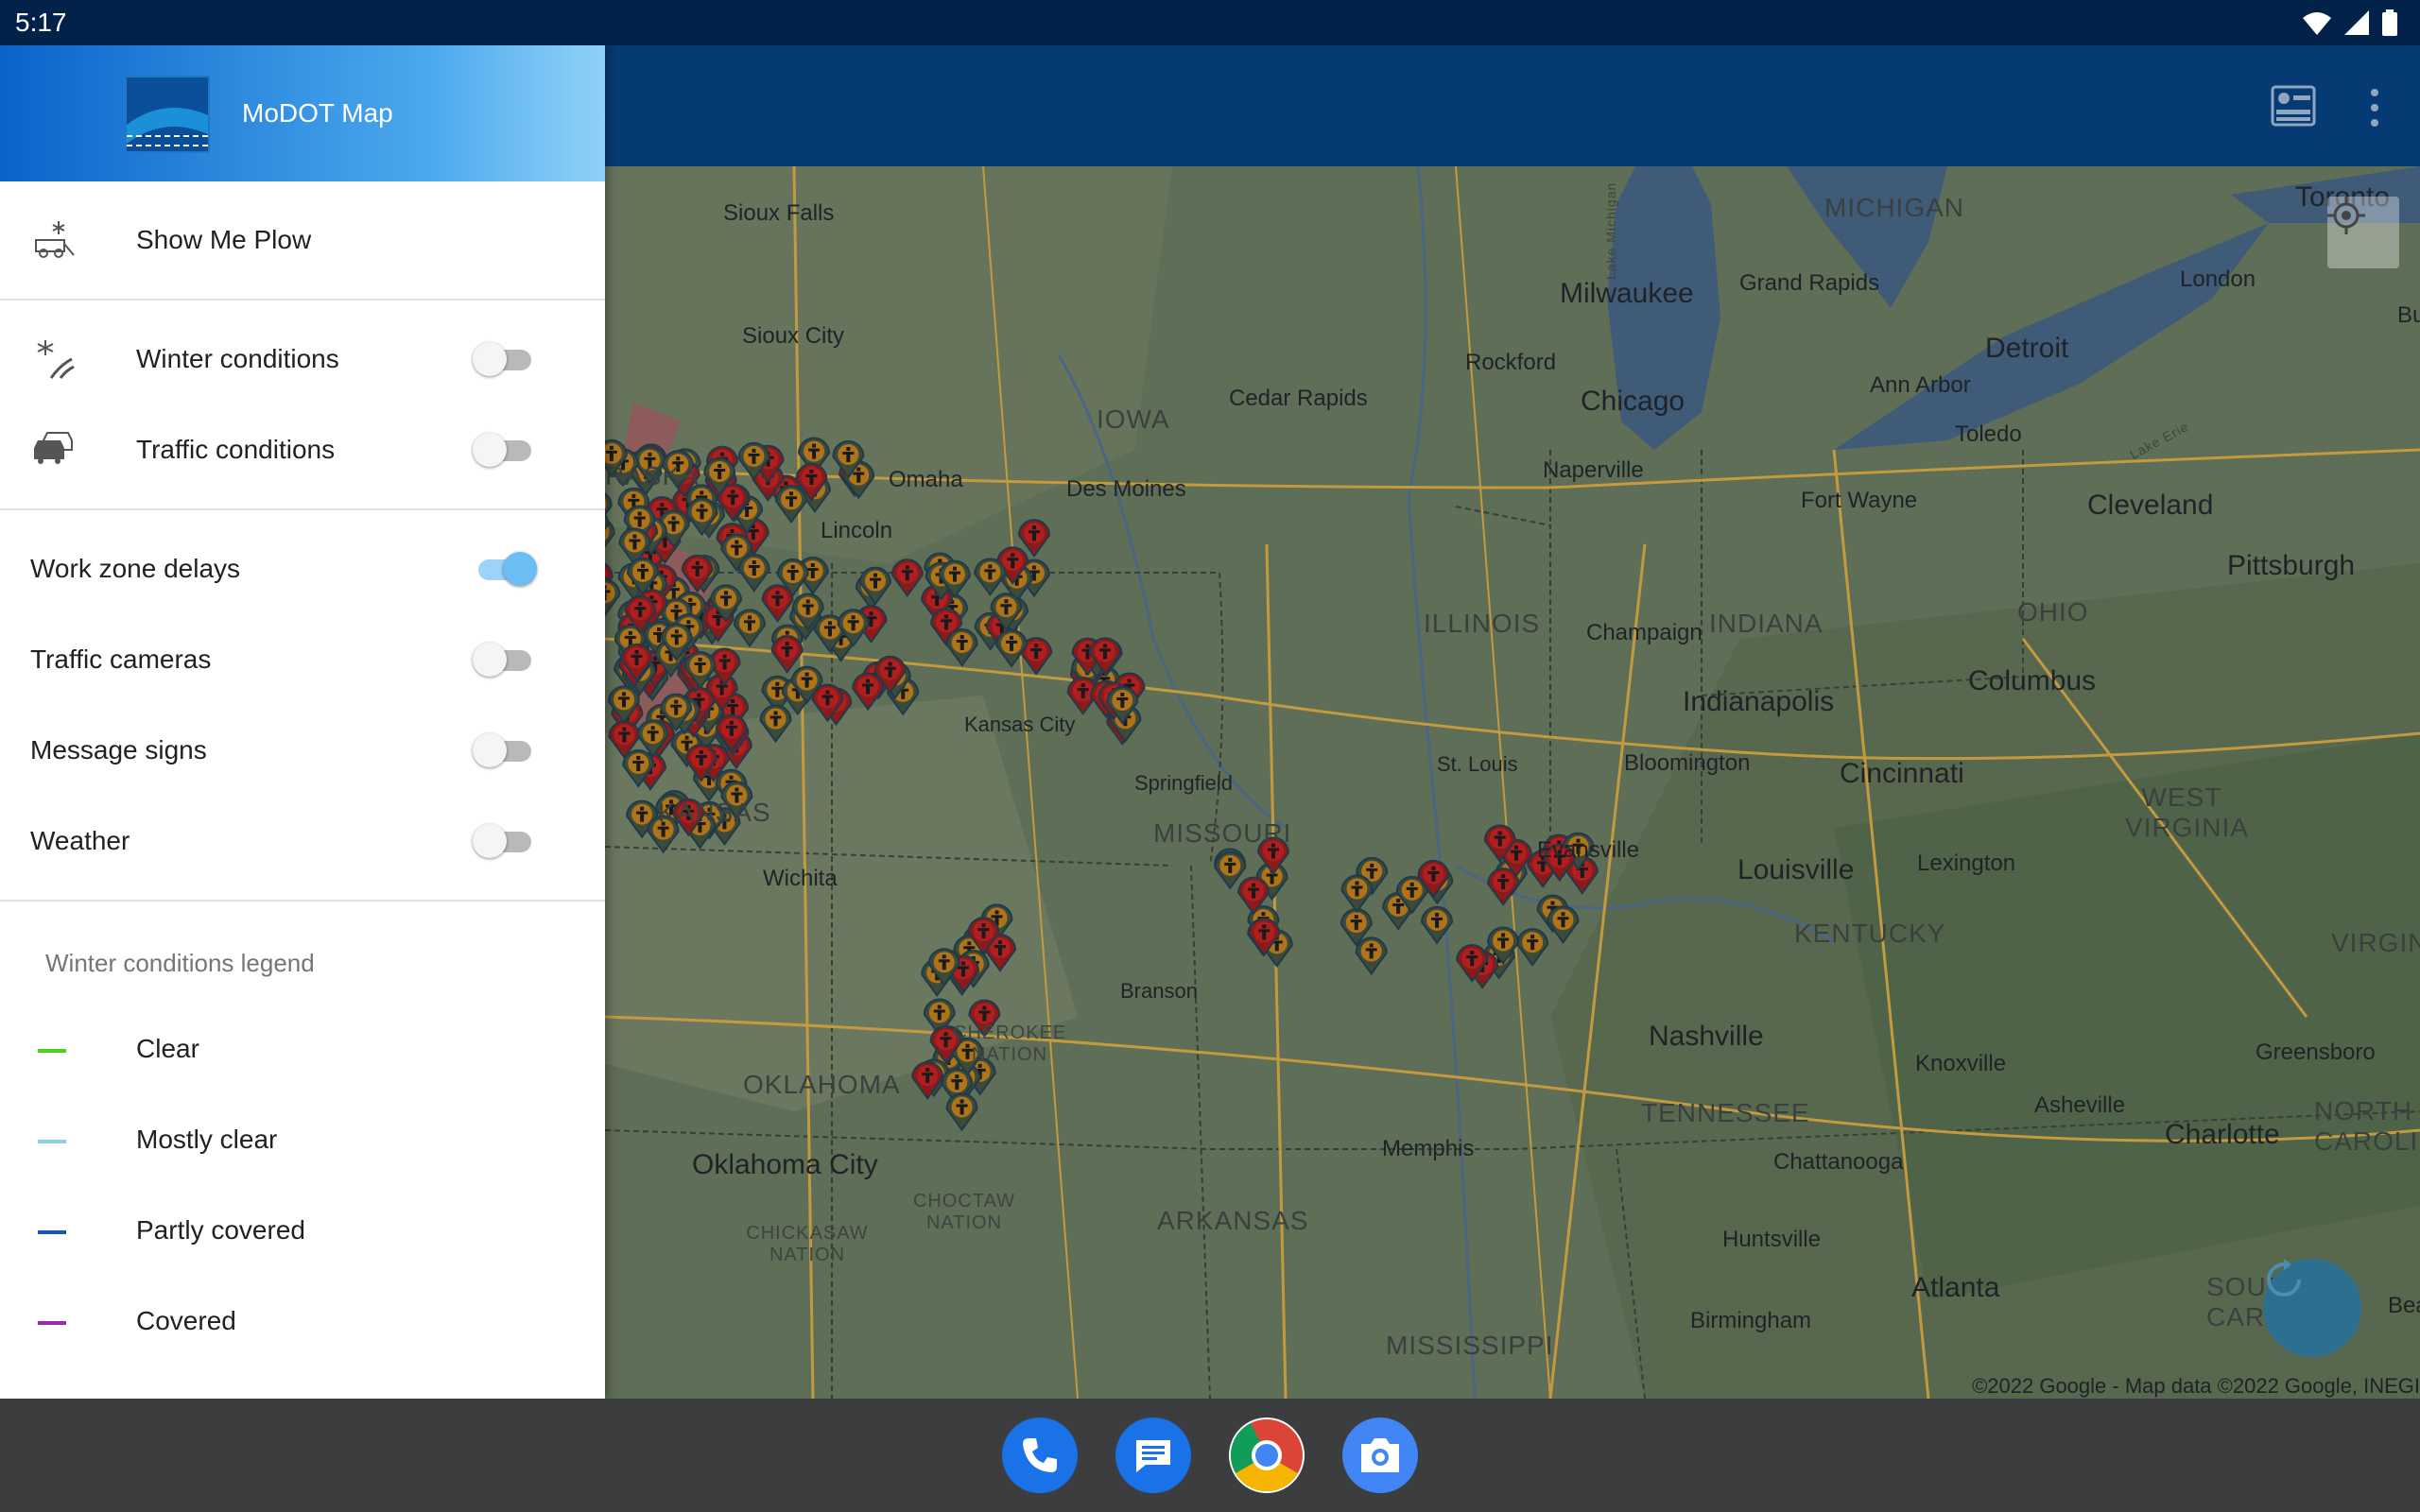  Describe the element at coordinates (1380, 1455) in the screenshot. I see `camera-app-button` at that location.